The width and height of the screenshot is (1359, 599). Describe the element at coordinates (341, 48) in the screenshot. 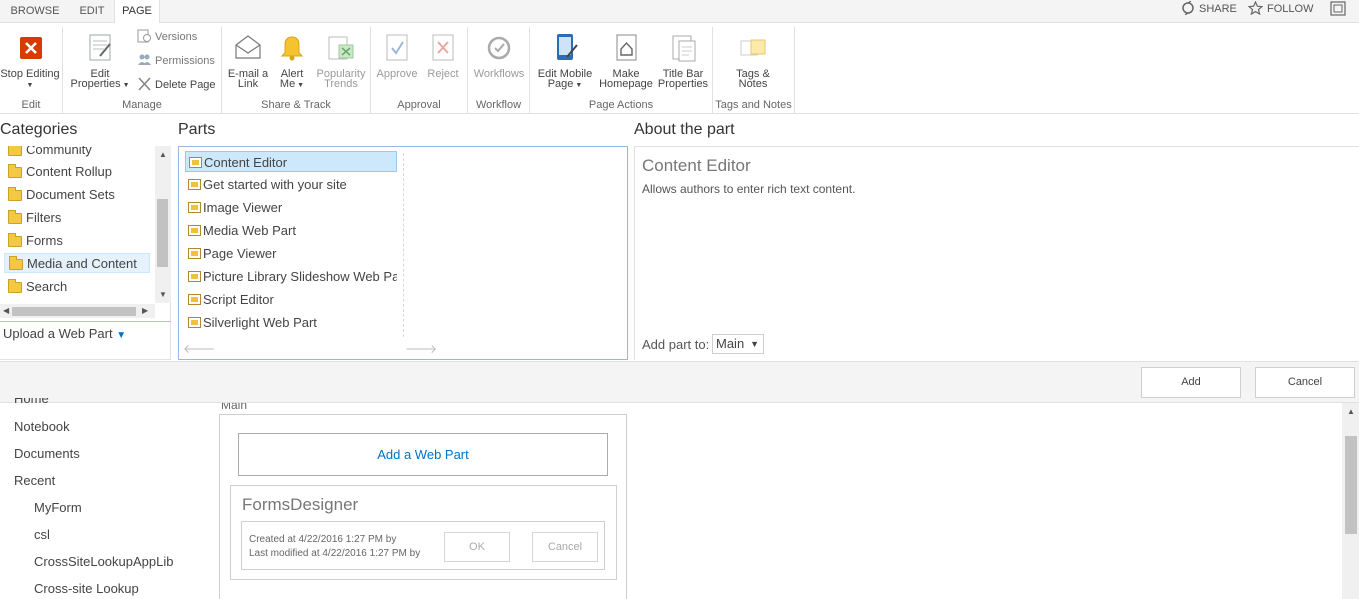

I see `popularity-trends-icon` at that location.